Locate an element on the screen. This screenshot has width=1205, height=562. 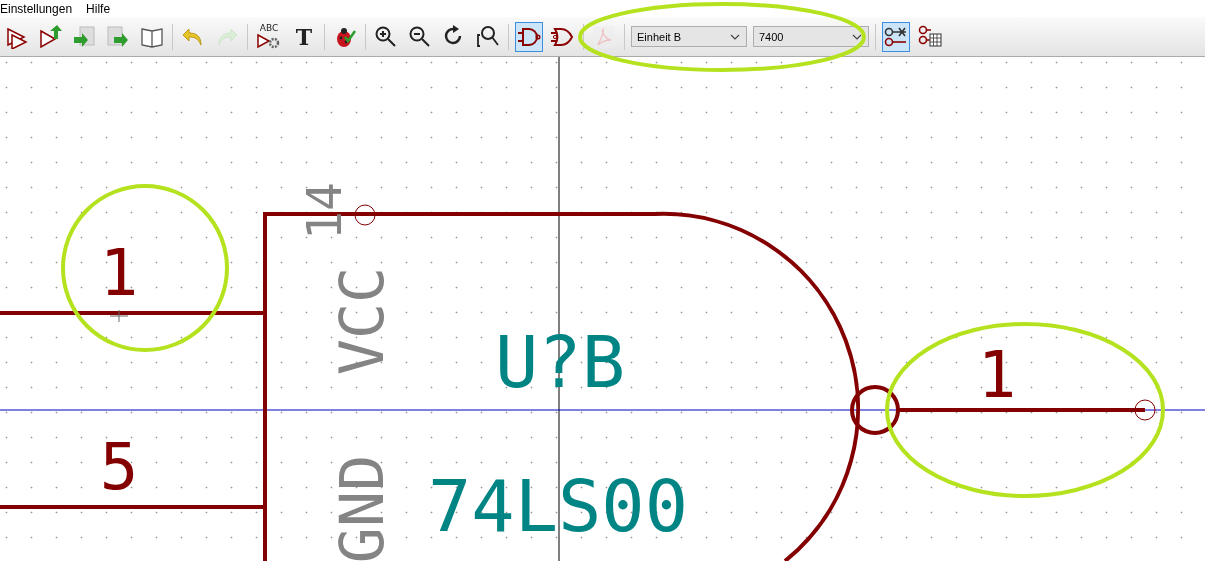
dropdown: Einheit B is located at coordinates (689, 36).